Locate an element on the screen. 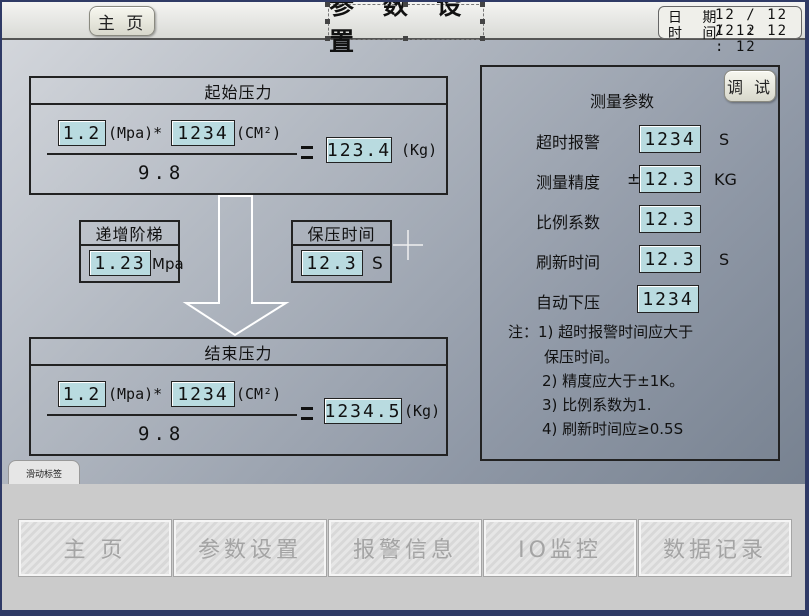  auto-press-label: 自动下压 is located at coordinates (568, 302).